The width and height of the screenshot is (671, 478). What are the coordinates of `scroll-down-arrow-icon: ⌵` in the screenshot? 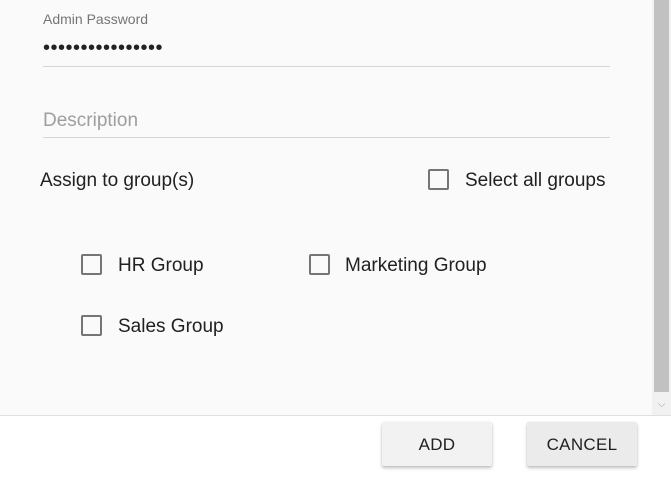 It's located at (661, 405).